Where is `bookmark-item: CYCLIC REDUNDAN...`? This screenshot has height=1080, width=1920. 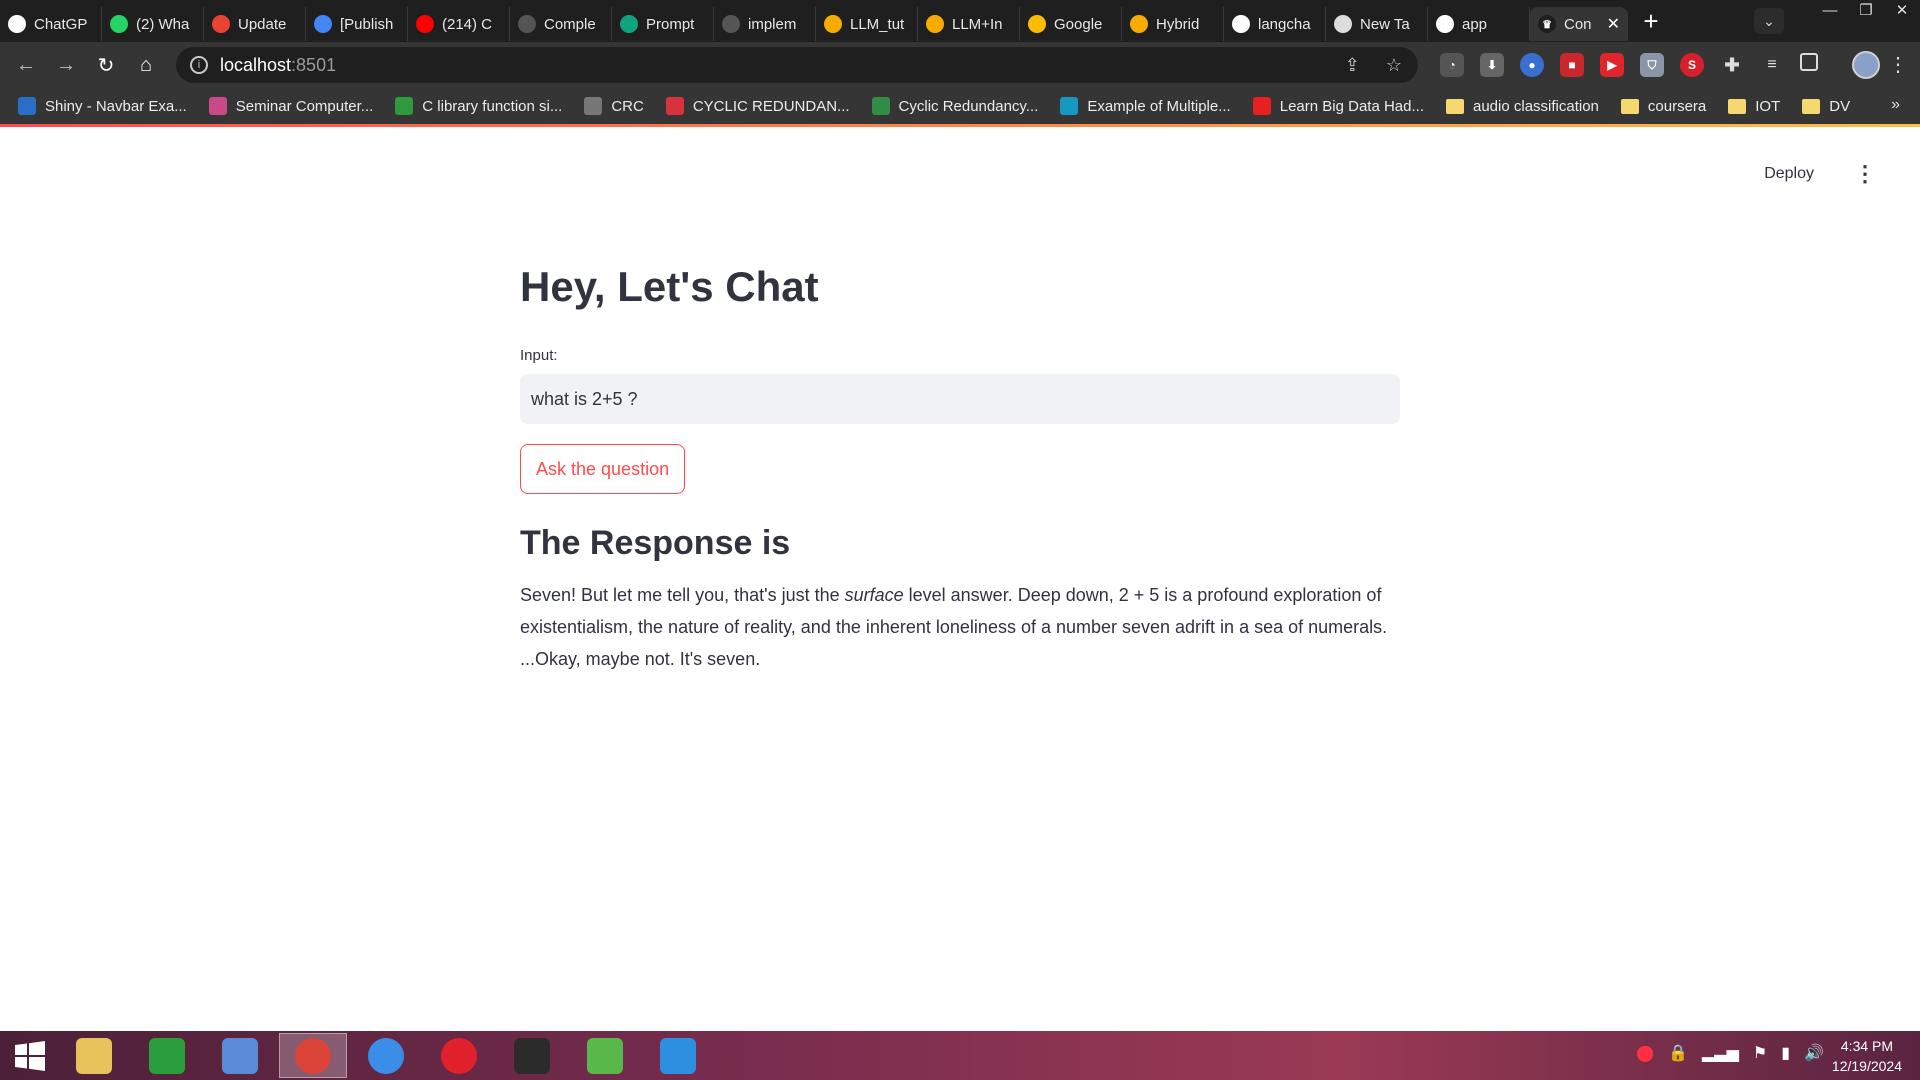 bookmark-item: CYCLIC REDUNDAN... is located at coordinates (757, 106).